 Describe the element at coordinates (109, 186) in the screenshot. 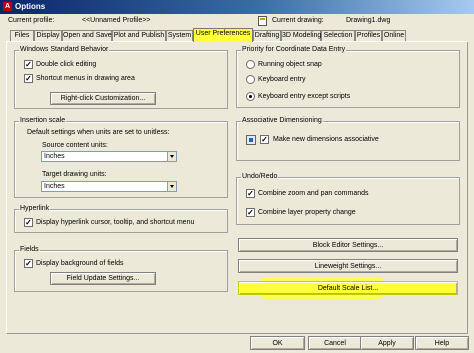

I see `target-units-select: Inches` at that location.